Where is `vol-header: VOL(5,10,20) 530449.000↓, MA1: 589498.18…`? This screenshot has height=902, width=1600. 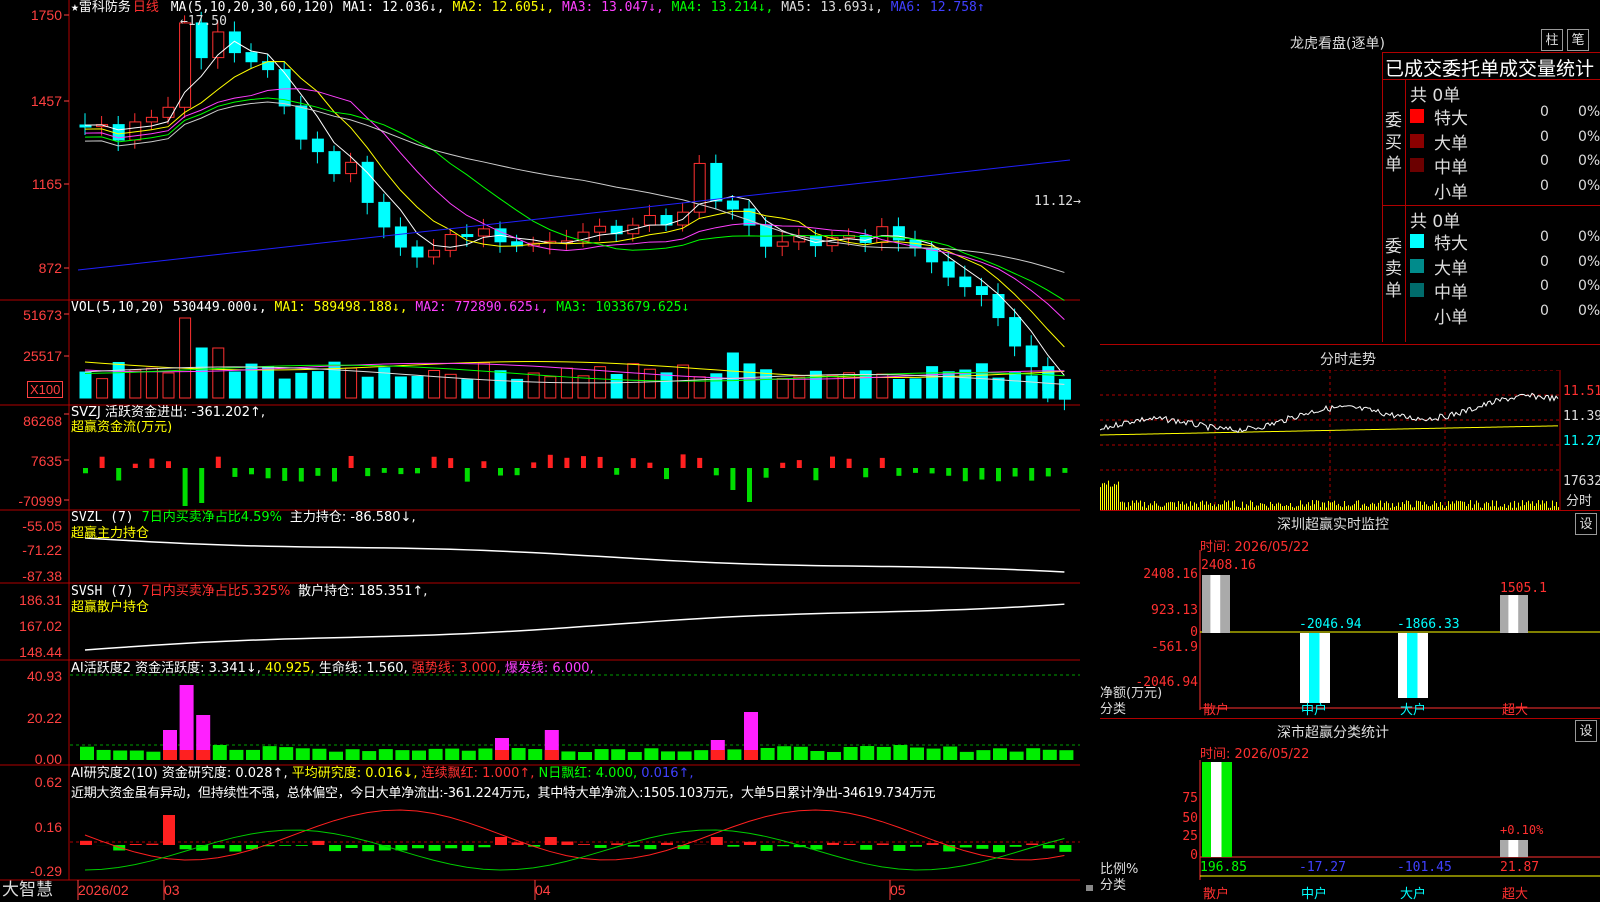 vol-header: VOL(5,10,20) 530449.000↓, MA1: 589498.18… is located at coordinates (380, 308).